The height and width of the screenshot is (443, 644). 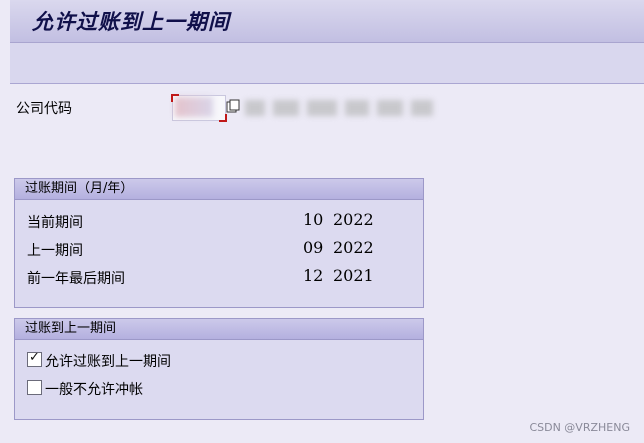 I want to click on no-reversal-label: 一般不允许冲帐, so click(x=94, y=390).